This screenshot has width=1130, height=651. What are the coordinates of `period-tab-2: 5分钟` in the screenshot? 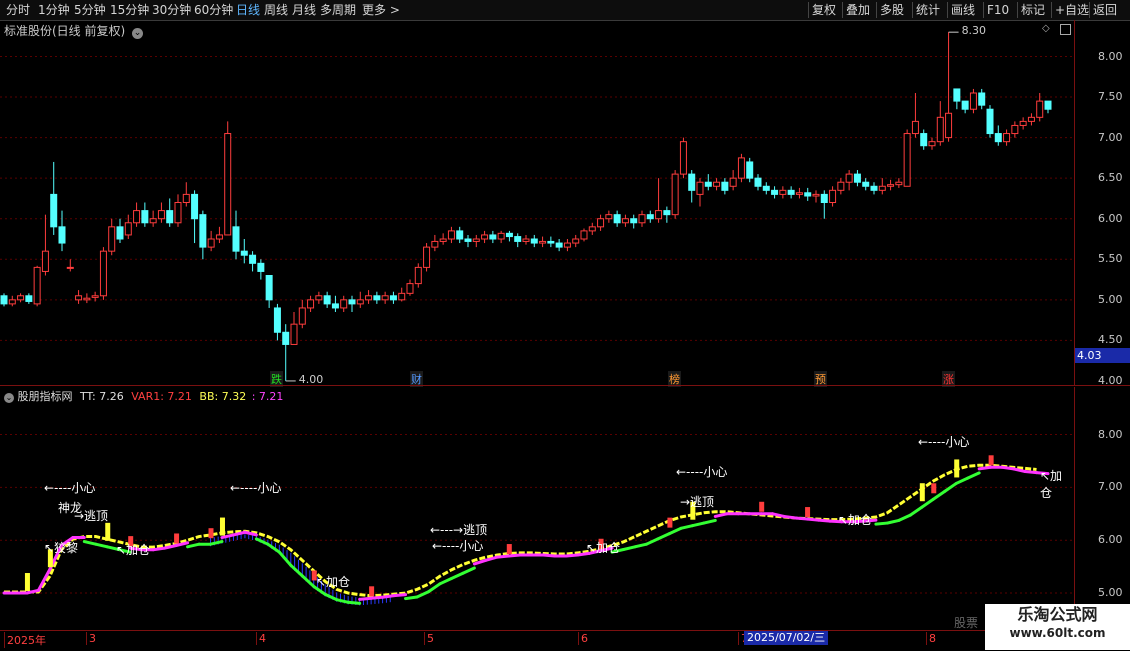 It's located at (90, 10).